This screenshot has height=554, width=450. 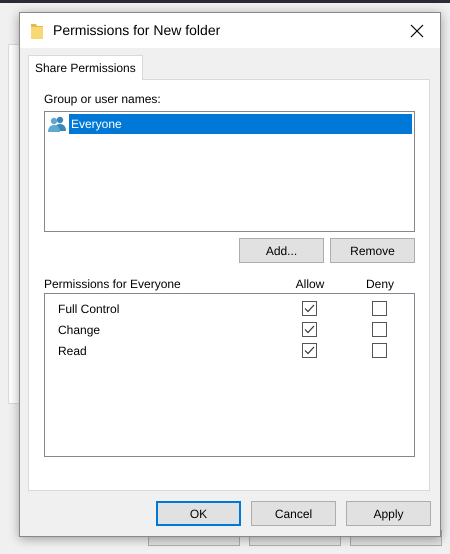 I want to click on close-icon, so click(x=417, y=31).